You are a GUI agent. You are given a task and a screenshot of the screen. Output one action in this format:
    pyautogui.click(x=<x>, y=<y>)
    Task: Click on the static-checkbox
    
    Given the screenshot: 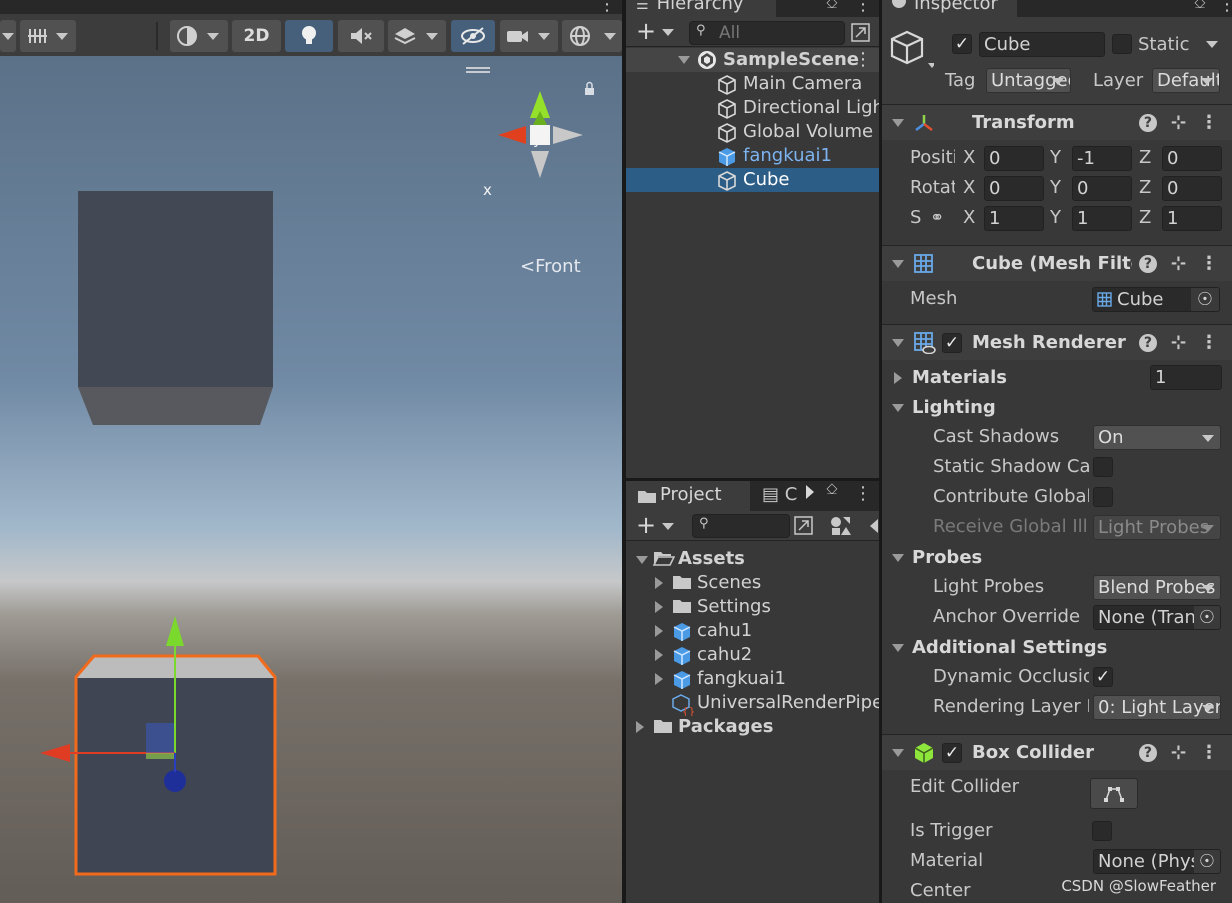 What is the action you would take?
    pyautogui.click(x=1122, y=44)
    